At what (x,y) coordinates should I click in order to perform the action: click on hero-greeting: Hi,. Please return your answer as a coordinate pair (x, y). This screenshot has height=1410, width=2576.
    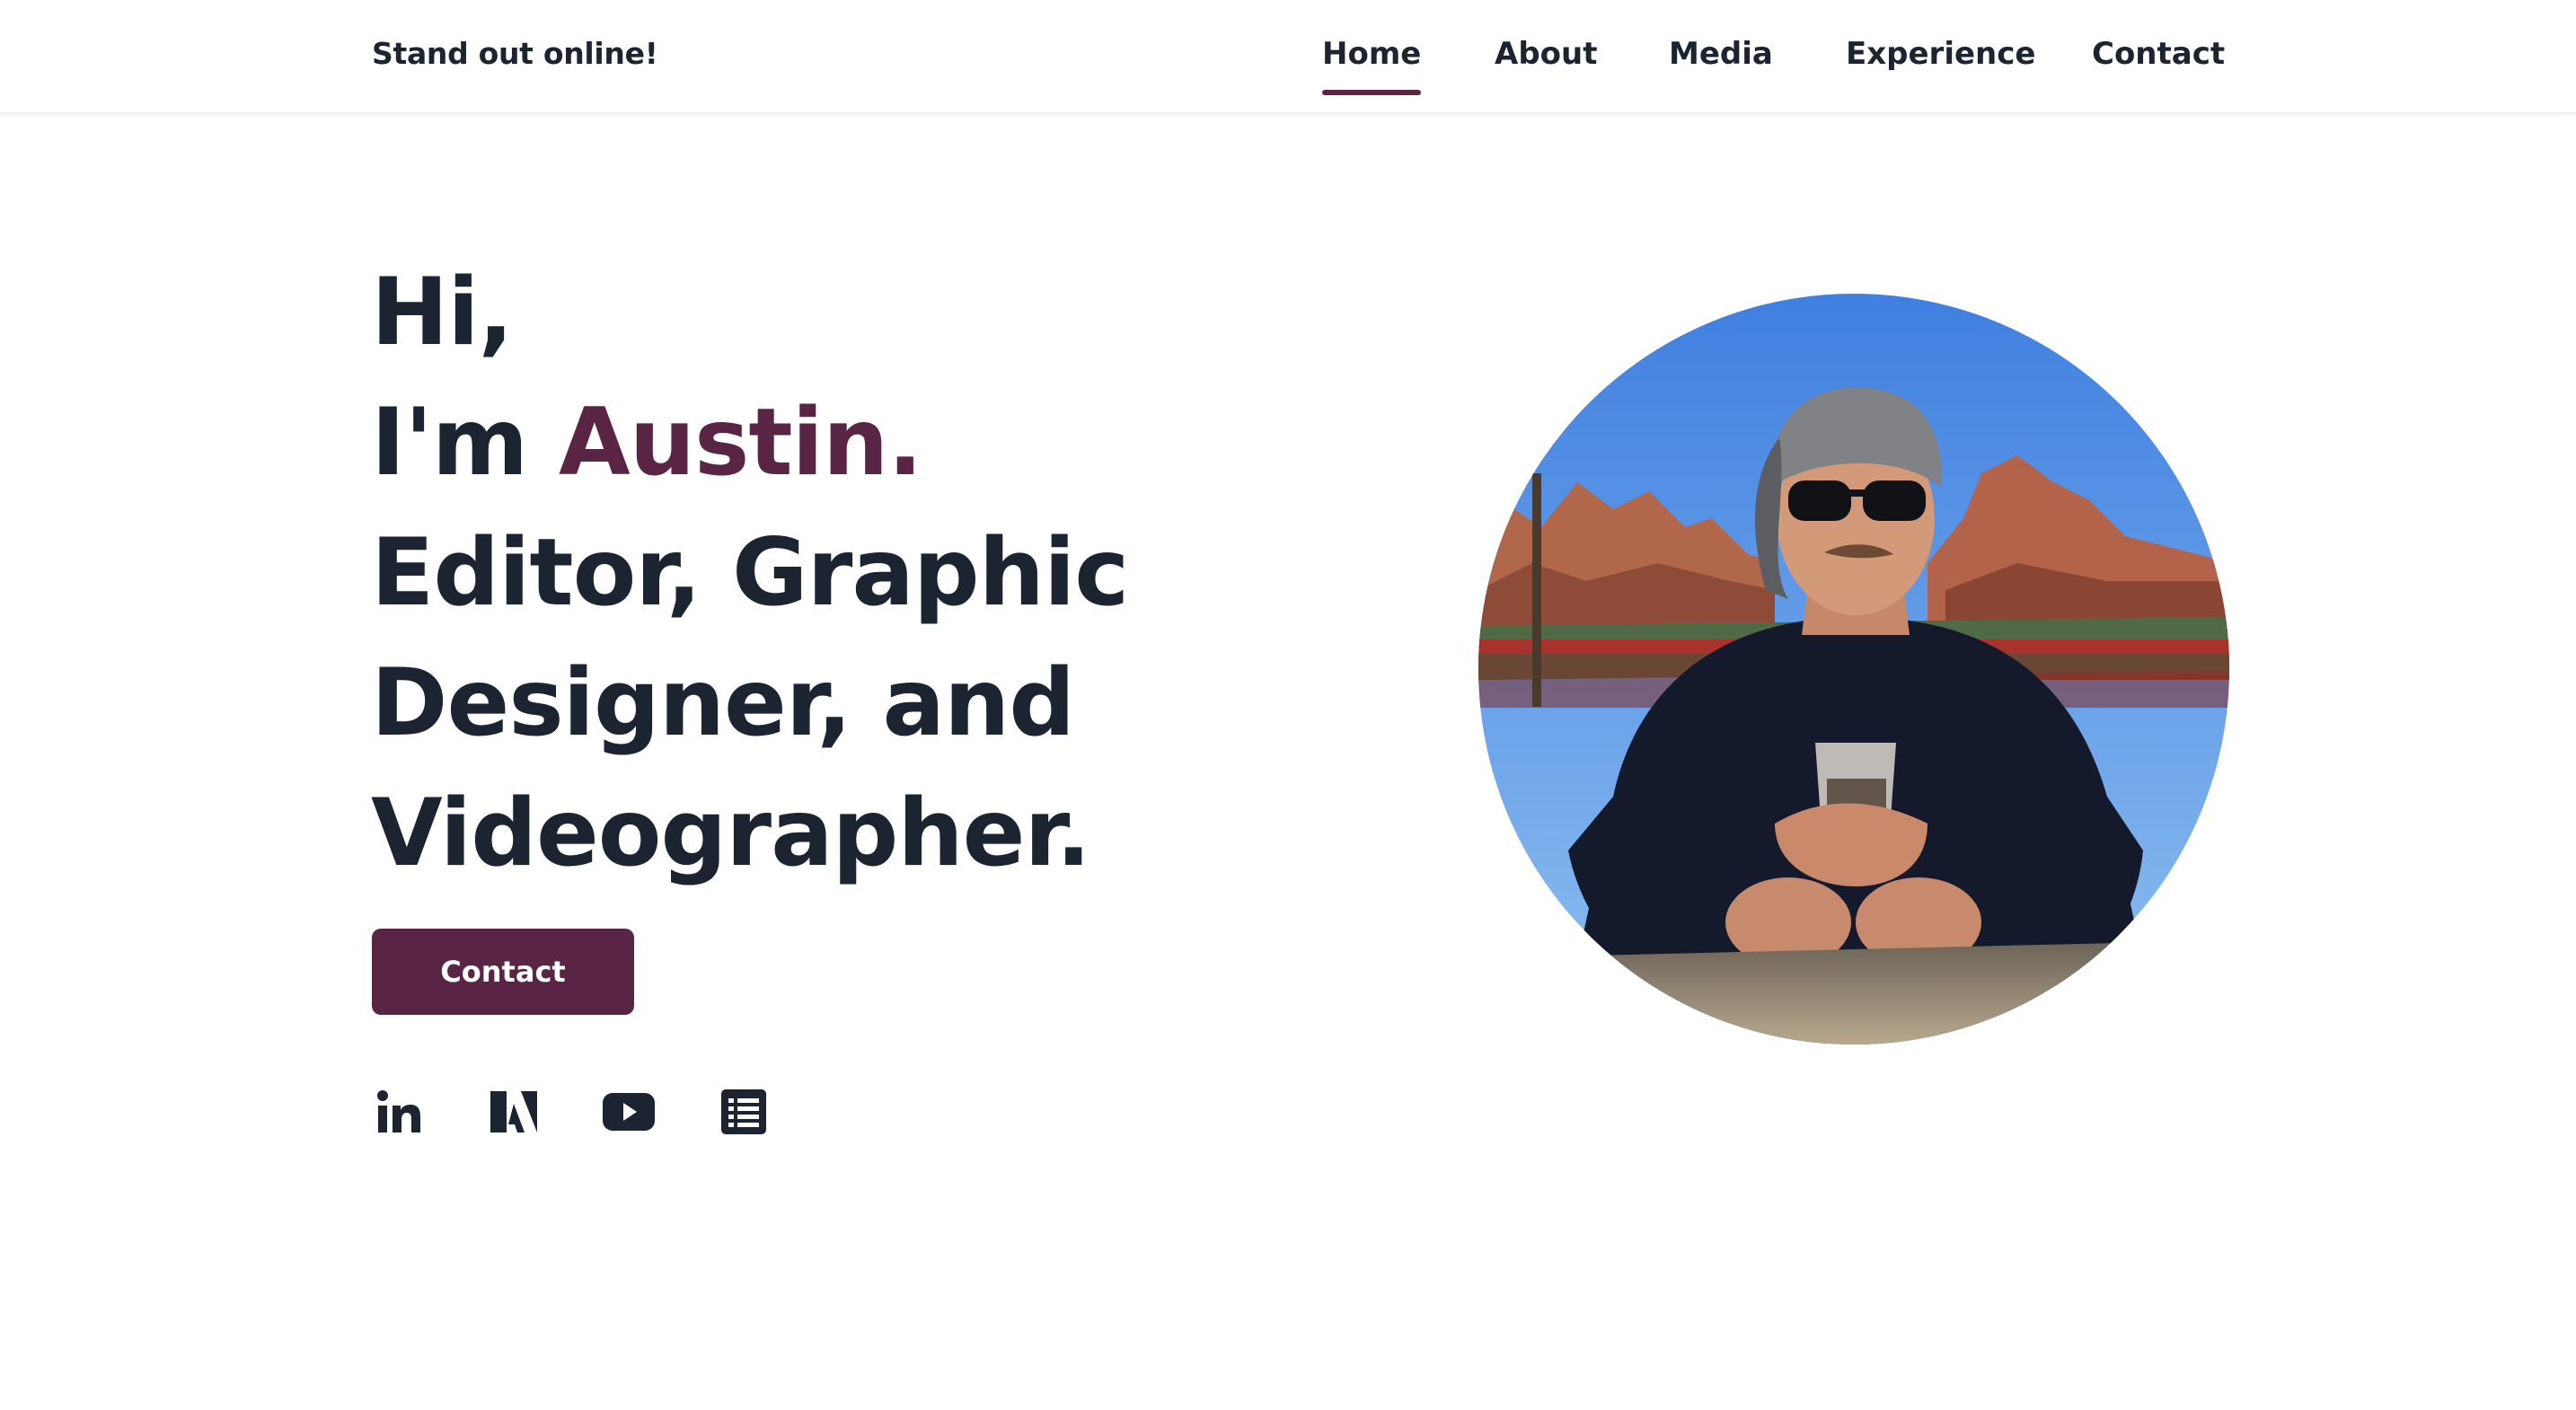
    Looking at the image, I should click on (442, 312).